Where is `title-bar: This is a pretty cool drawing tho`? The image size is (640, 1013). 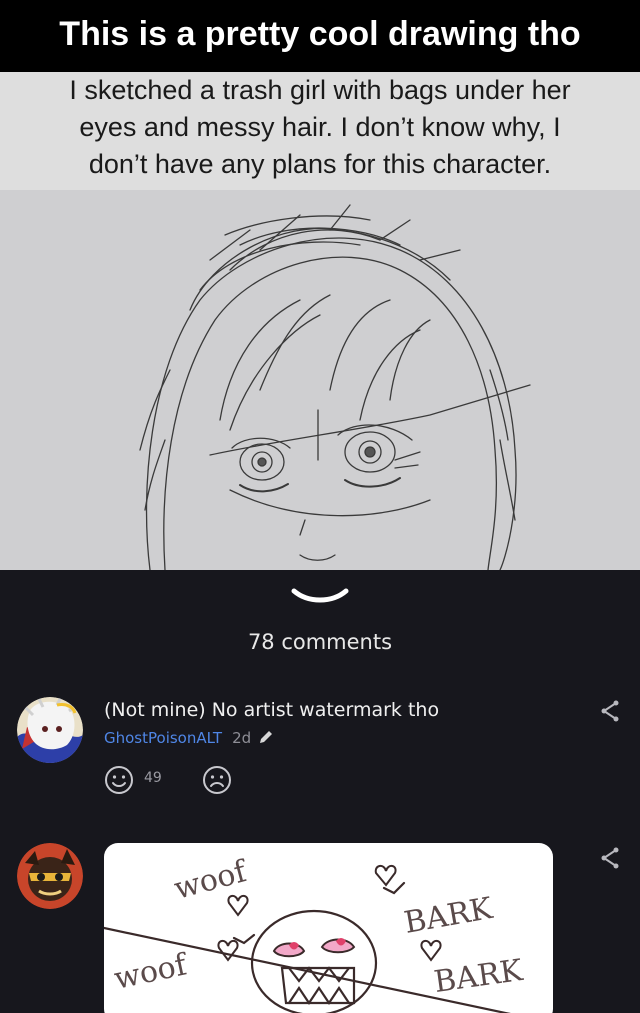 title-bar: This is a pretty cool drawing tho is located at coordinates (320, 36).